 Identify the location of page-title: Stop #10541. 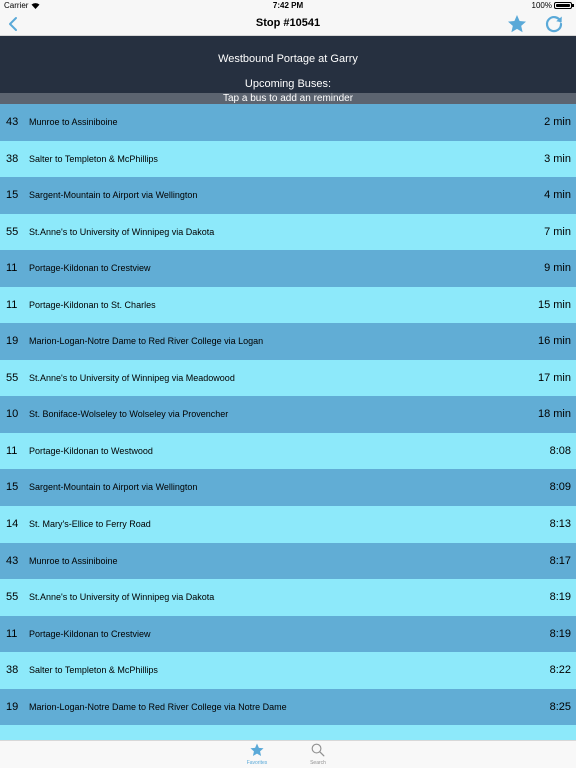
(288, 23).